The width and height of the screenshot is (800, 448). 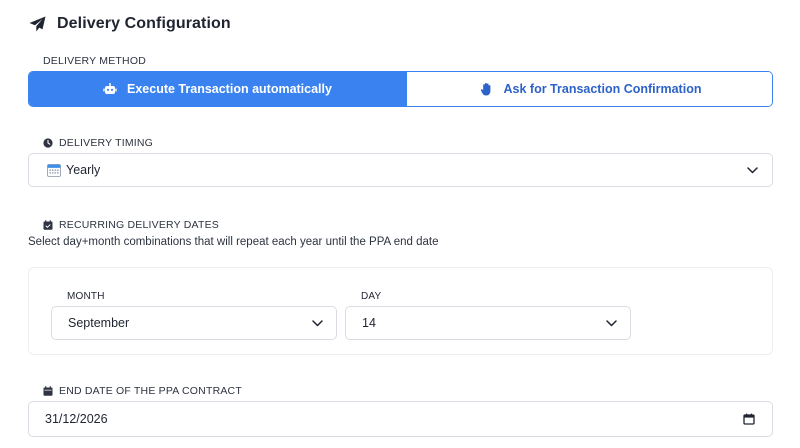 I want to click on end-date-value: 31/12/2026, so click(x=76, y=419).